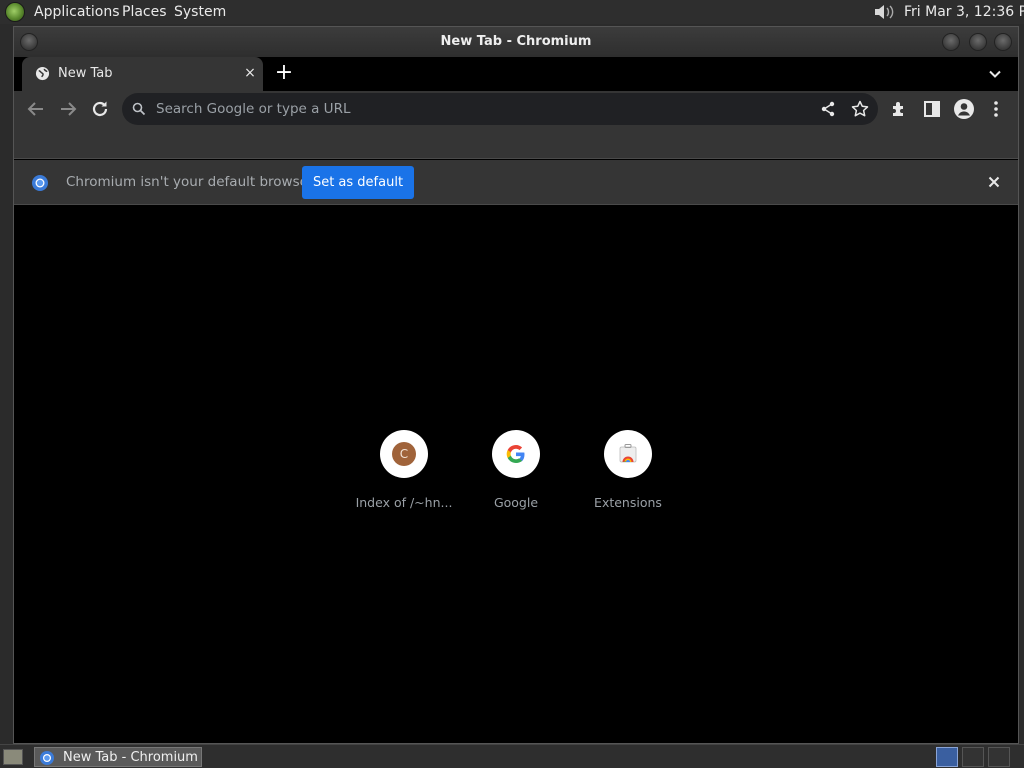 The height and width of the screenshot is (768, 1024). What do you see at coordinates (964, 109) in the screenshot?
I see `profile-avatar-icon` at bounding box center [964, 109].